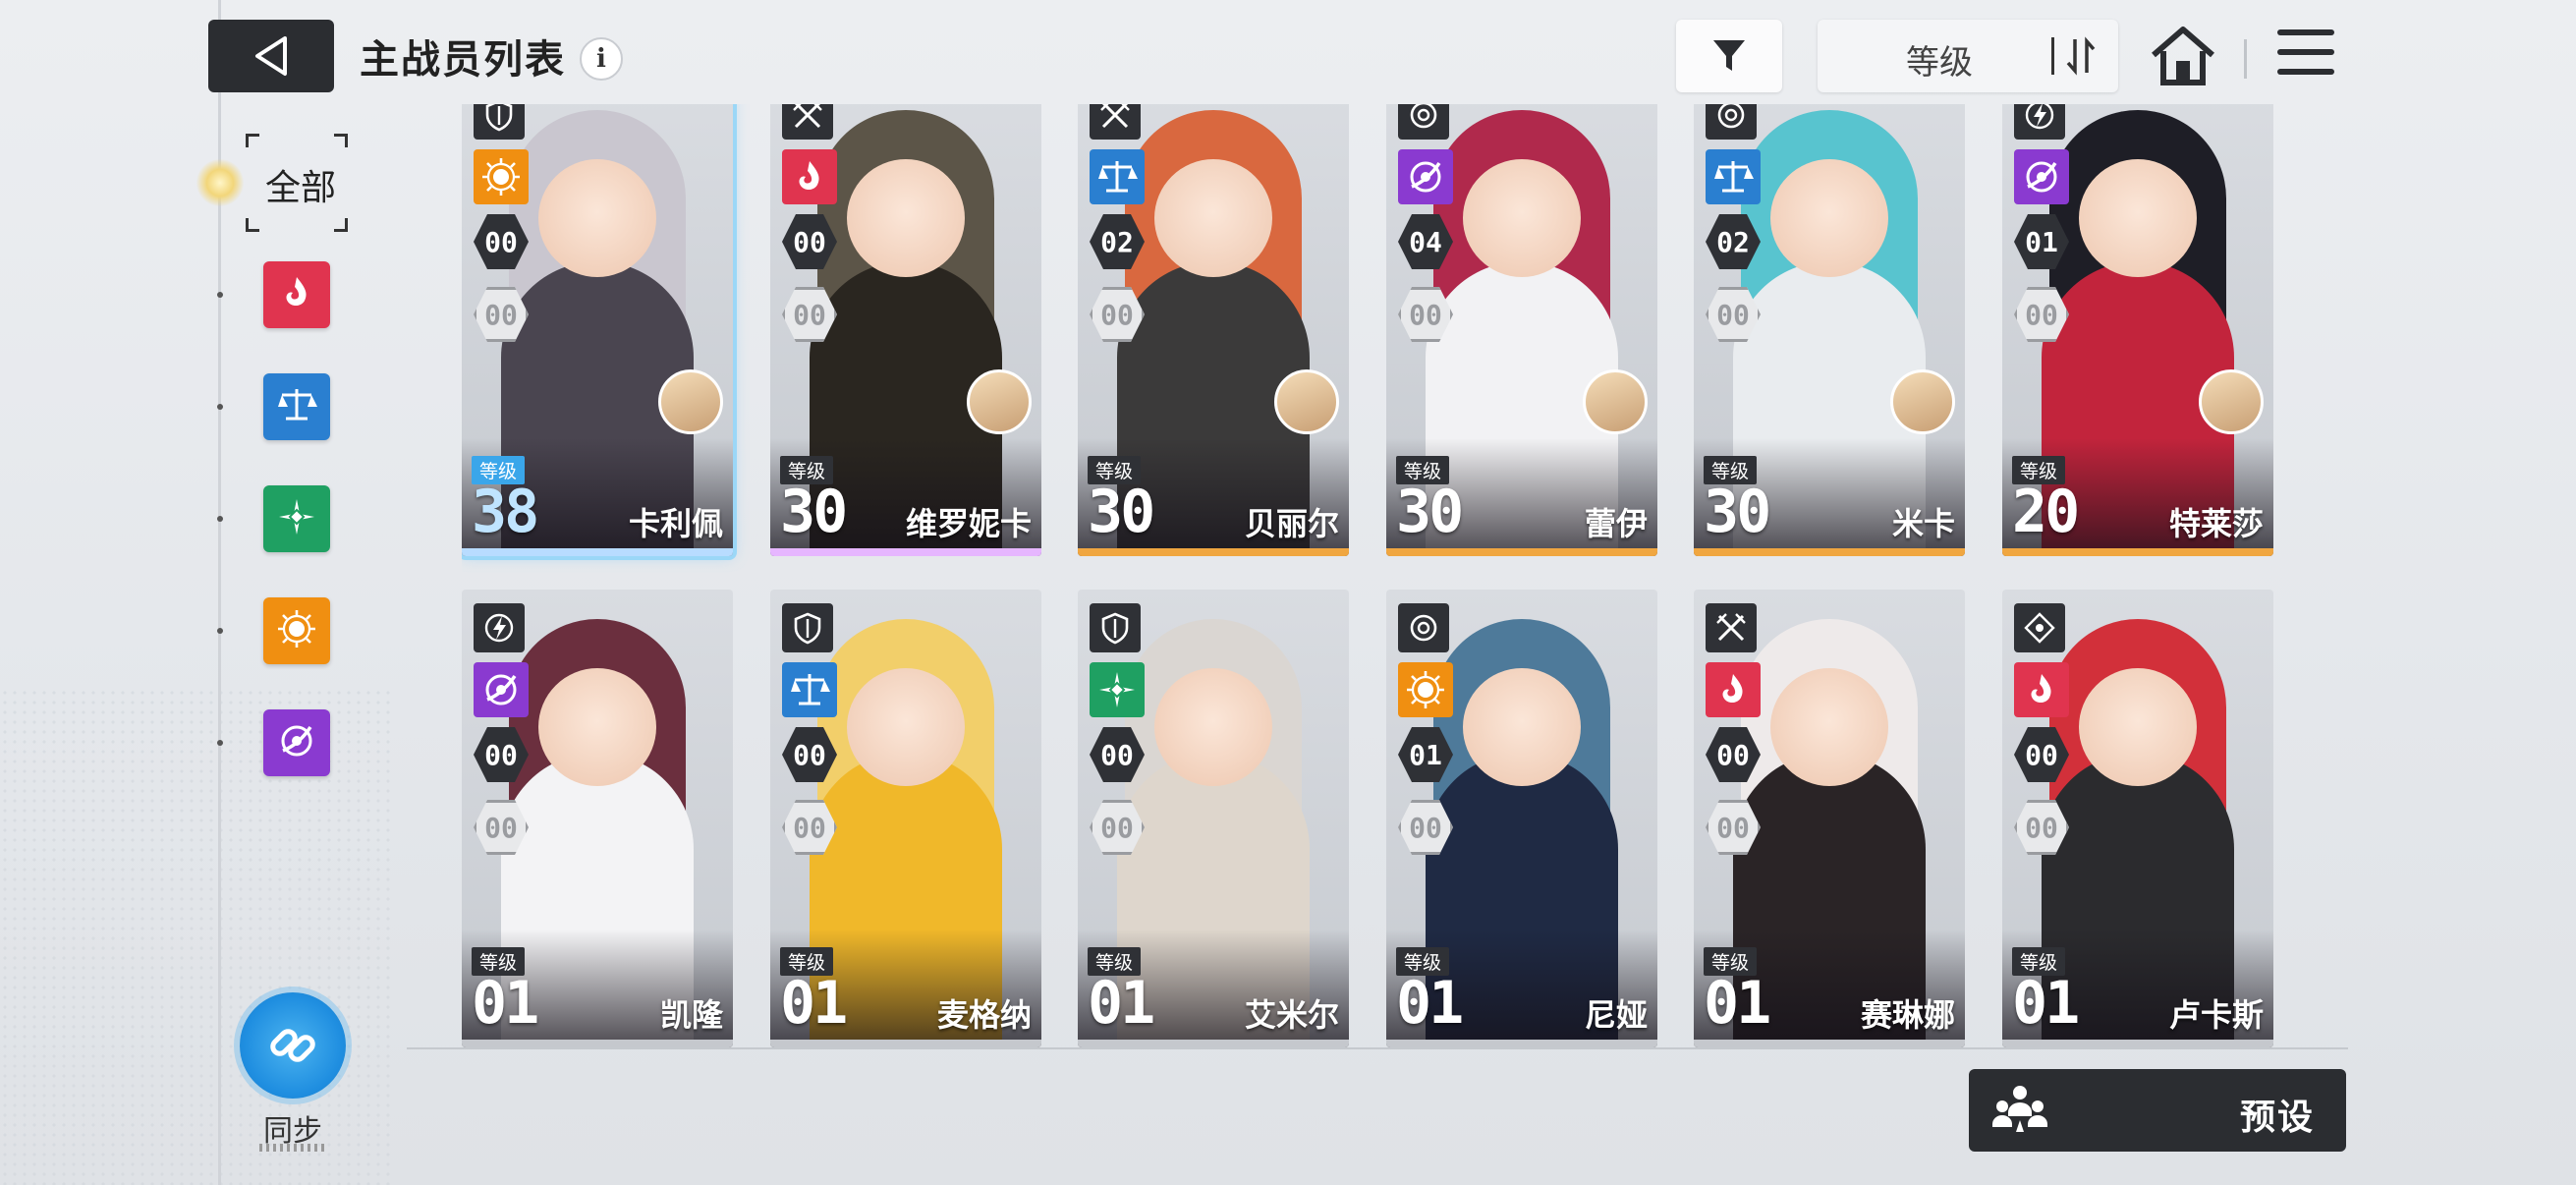  I want to click on operator-name: 蕾伊, so click(1616, 523).